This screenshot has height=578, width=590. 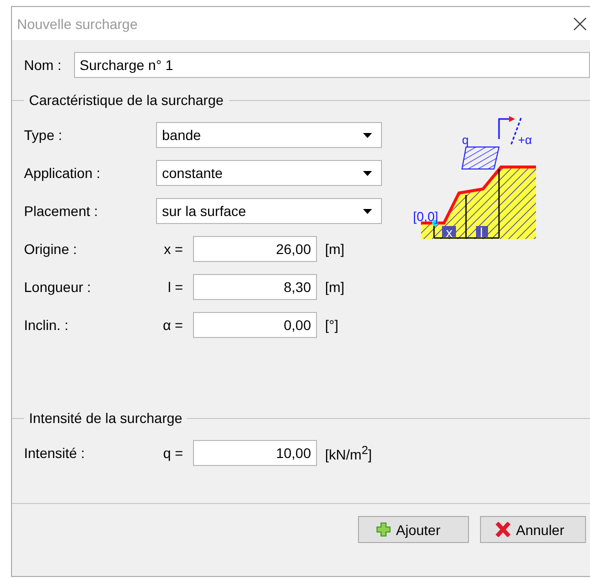 I want to click on field-label: Inclin. :, so click(x=47, y=325).